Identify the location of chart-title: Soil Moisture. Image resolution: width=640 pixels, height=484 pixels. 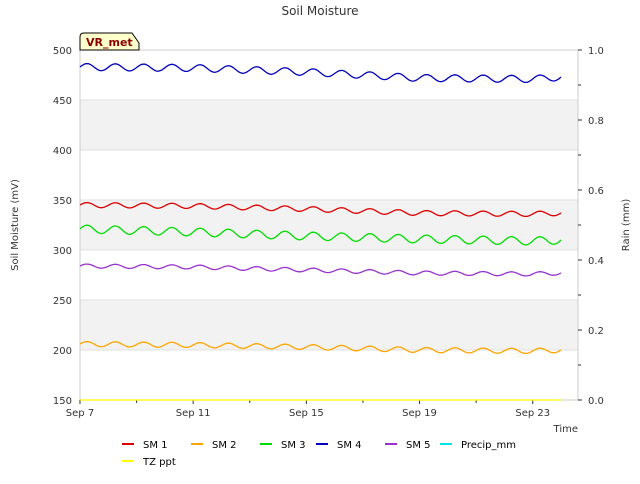
(319, 11).